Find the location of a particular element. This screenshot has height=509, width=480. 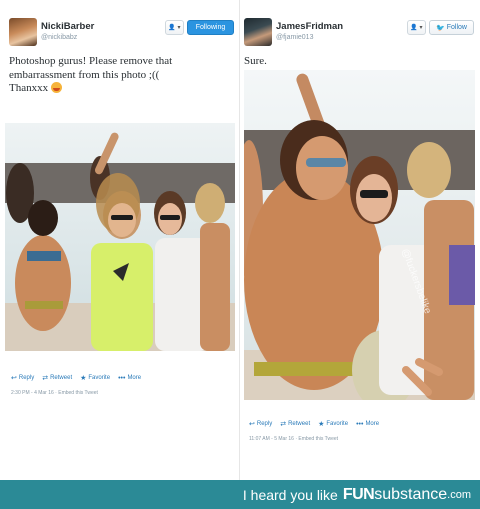

tweet-text-line: Sure. is located at coordinates (255, 61).